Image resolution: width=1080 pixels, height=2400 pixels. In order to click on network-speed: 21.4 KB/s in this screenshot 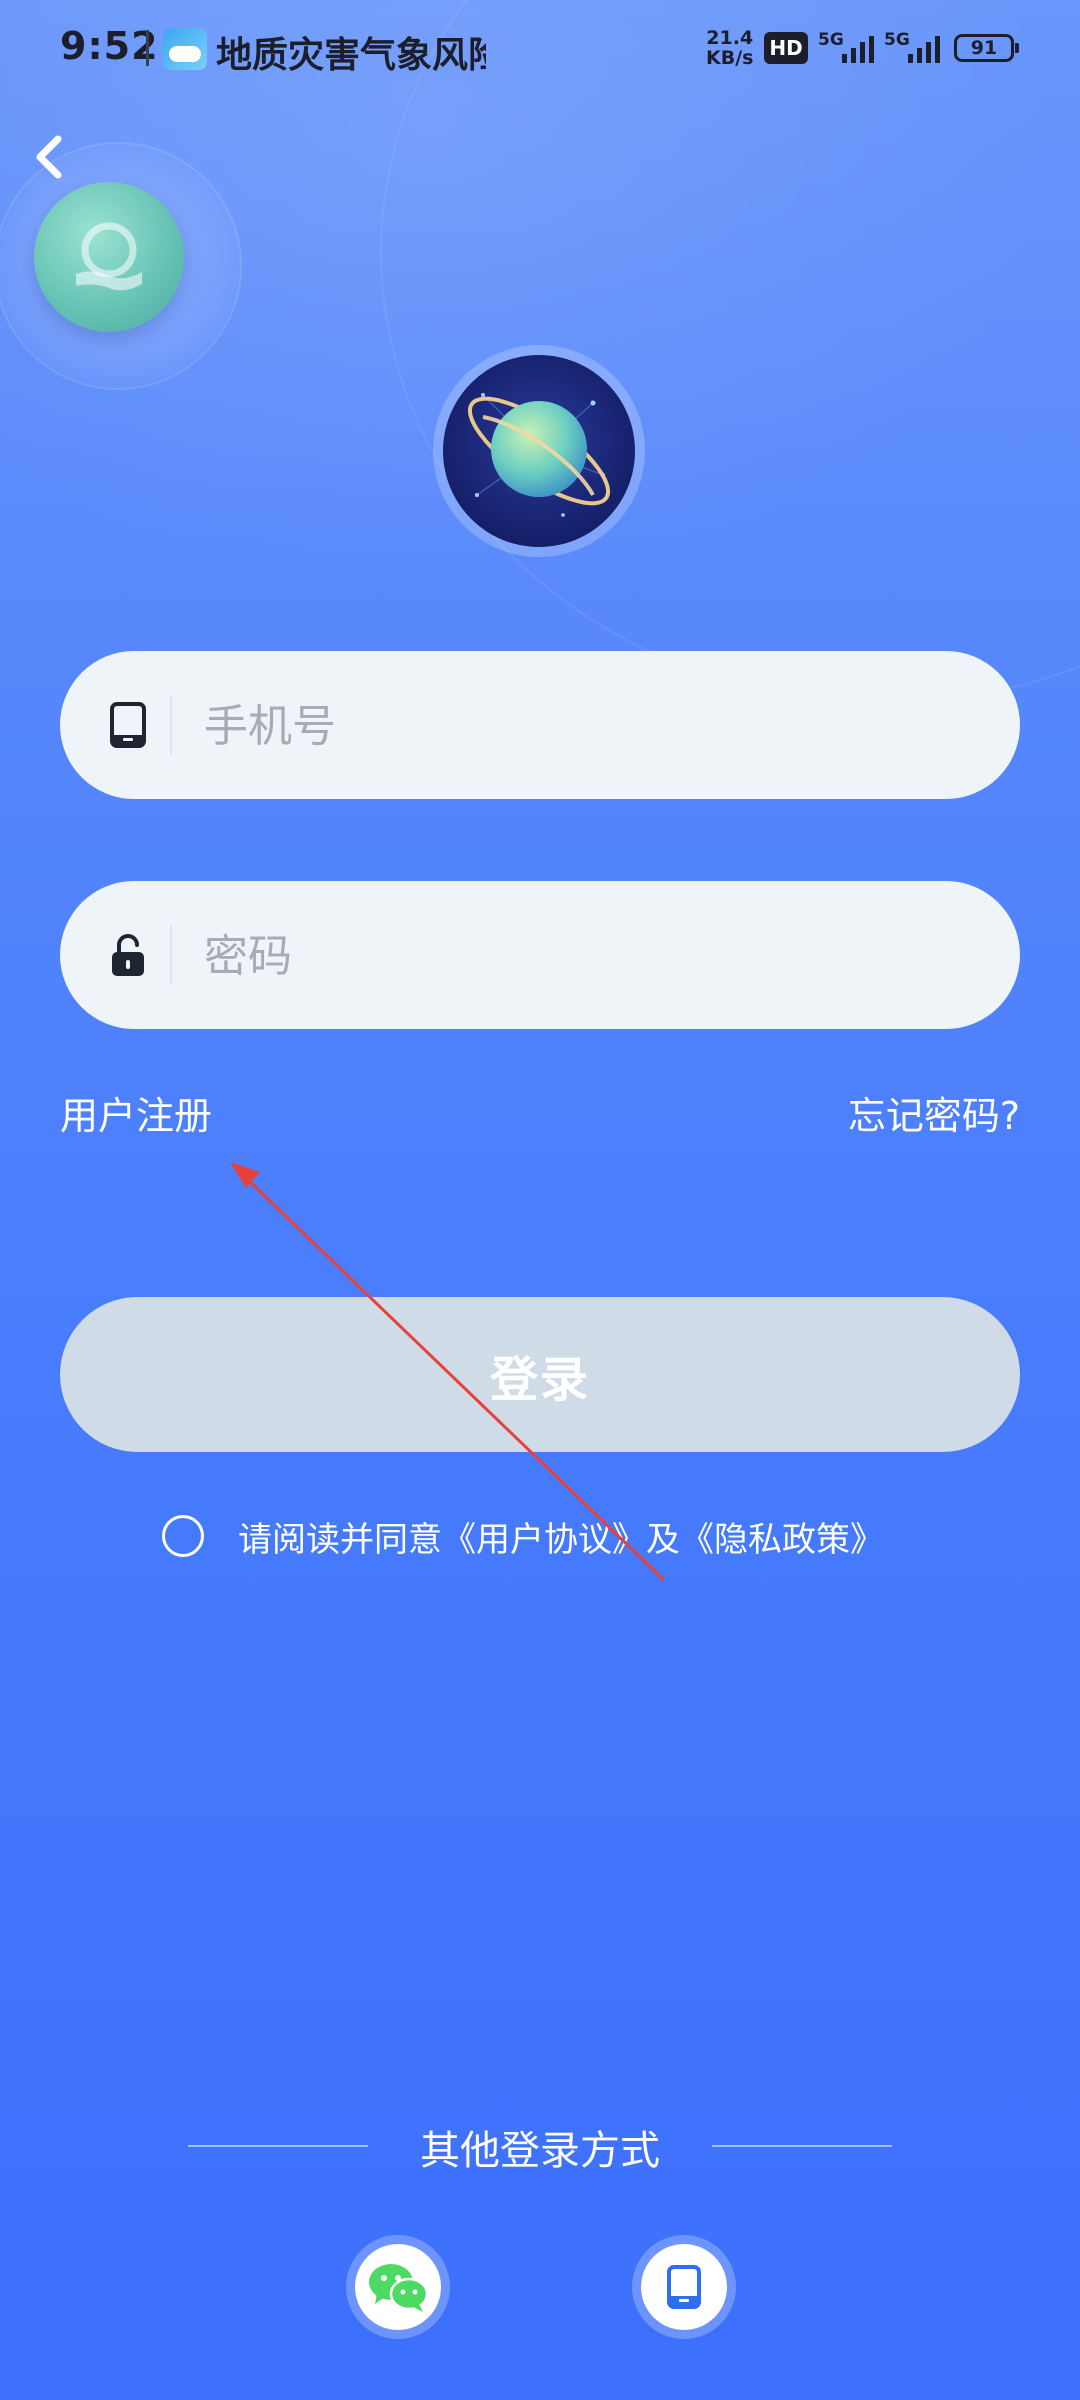, I will do `click(729, 48)`.